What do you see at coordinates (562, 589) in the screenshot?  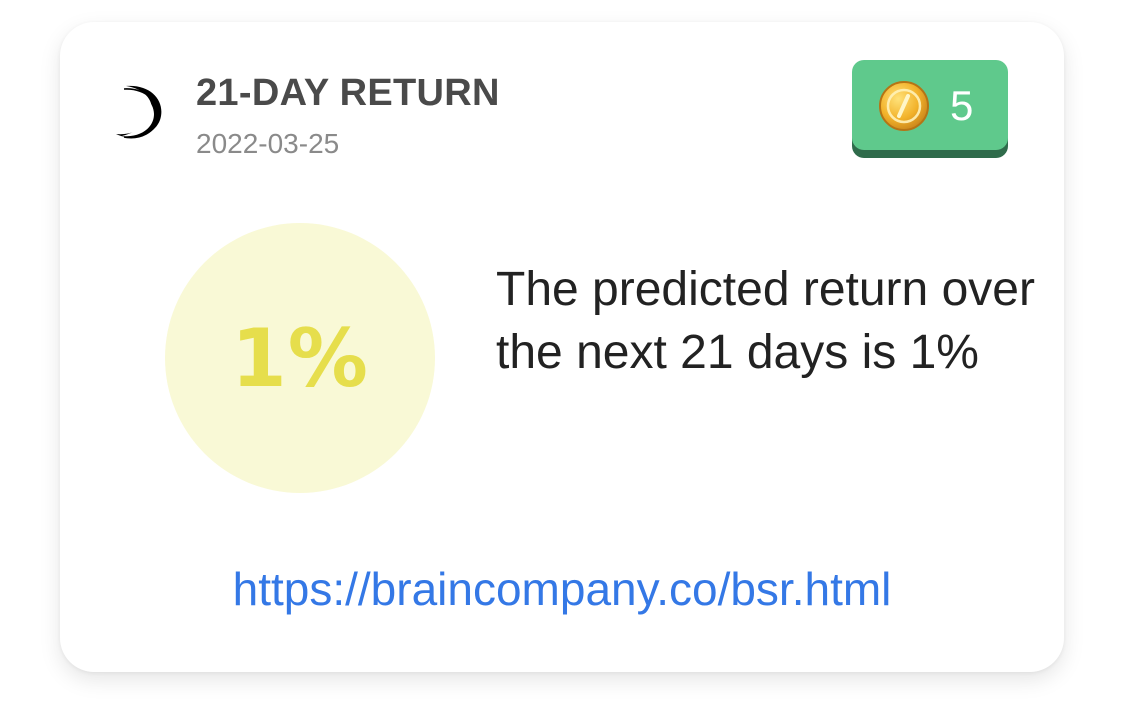 I see `source-link: https://braincompany.co/bsr.html` at bounding box center [562, 589].